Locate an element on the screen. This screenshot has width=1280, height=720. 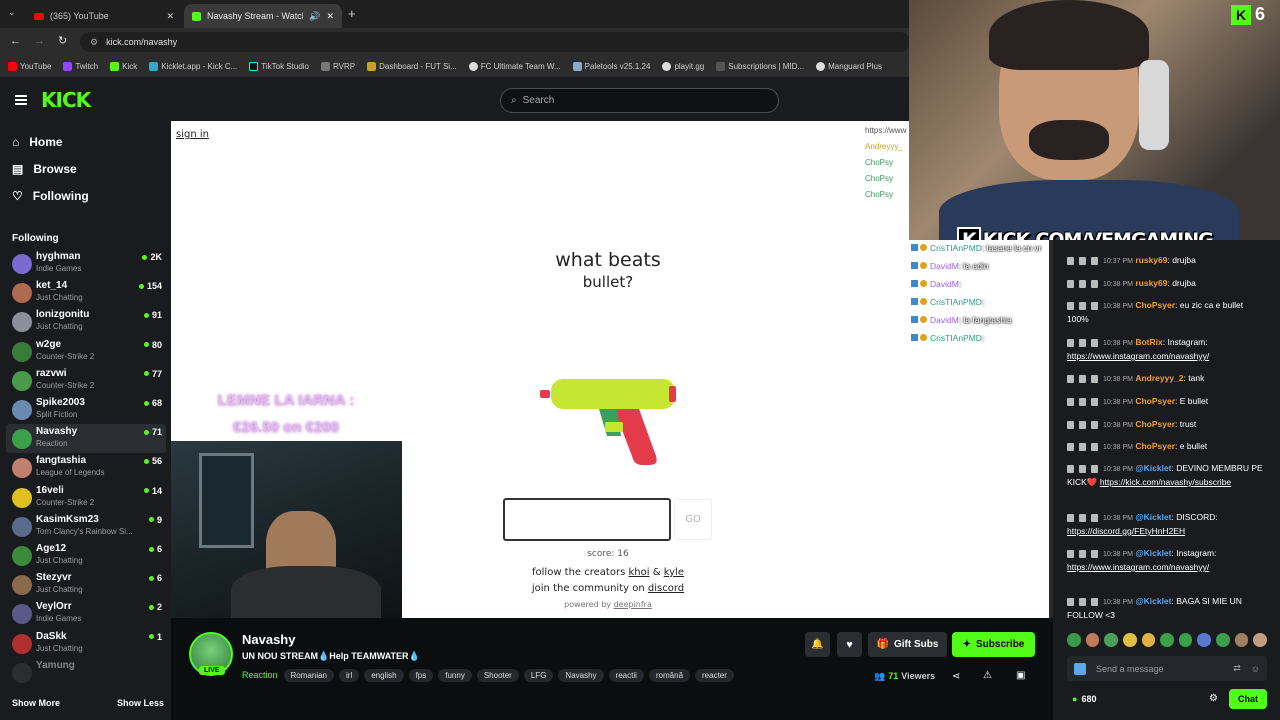
tag-chip: Romanian is located at coordinates (308, 675).